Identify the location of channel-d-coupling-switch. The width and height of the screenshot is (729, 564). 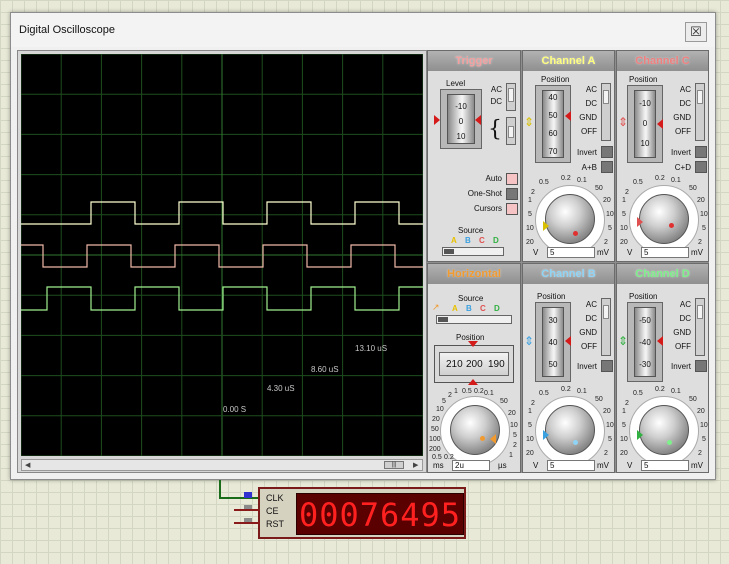
(700, 327).